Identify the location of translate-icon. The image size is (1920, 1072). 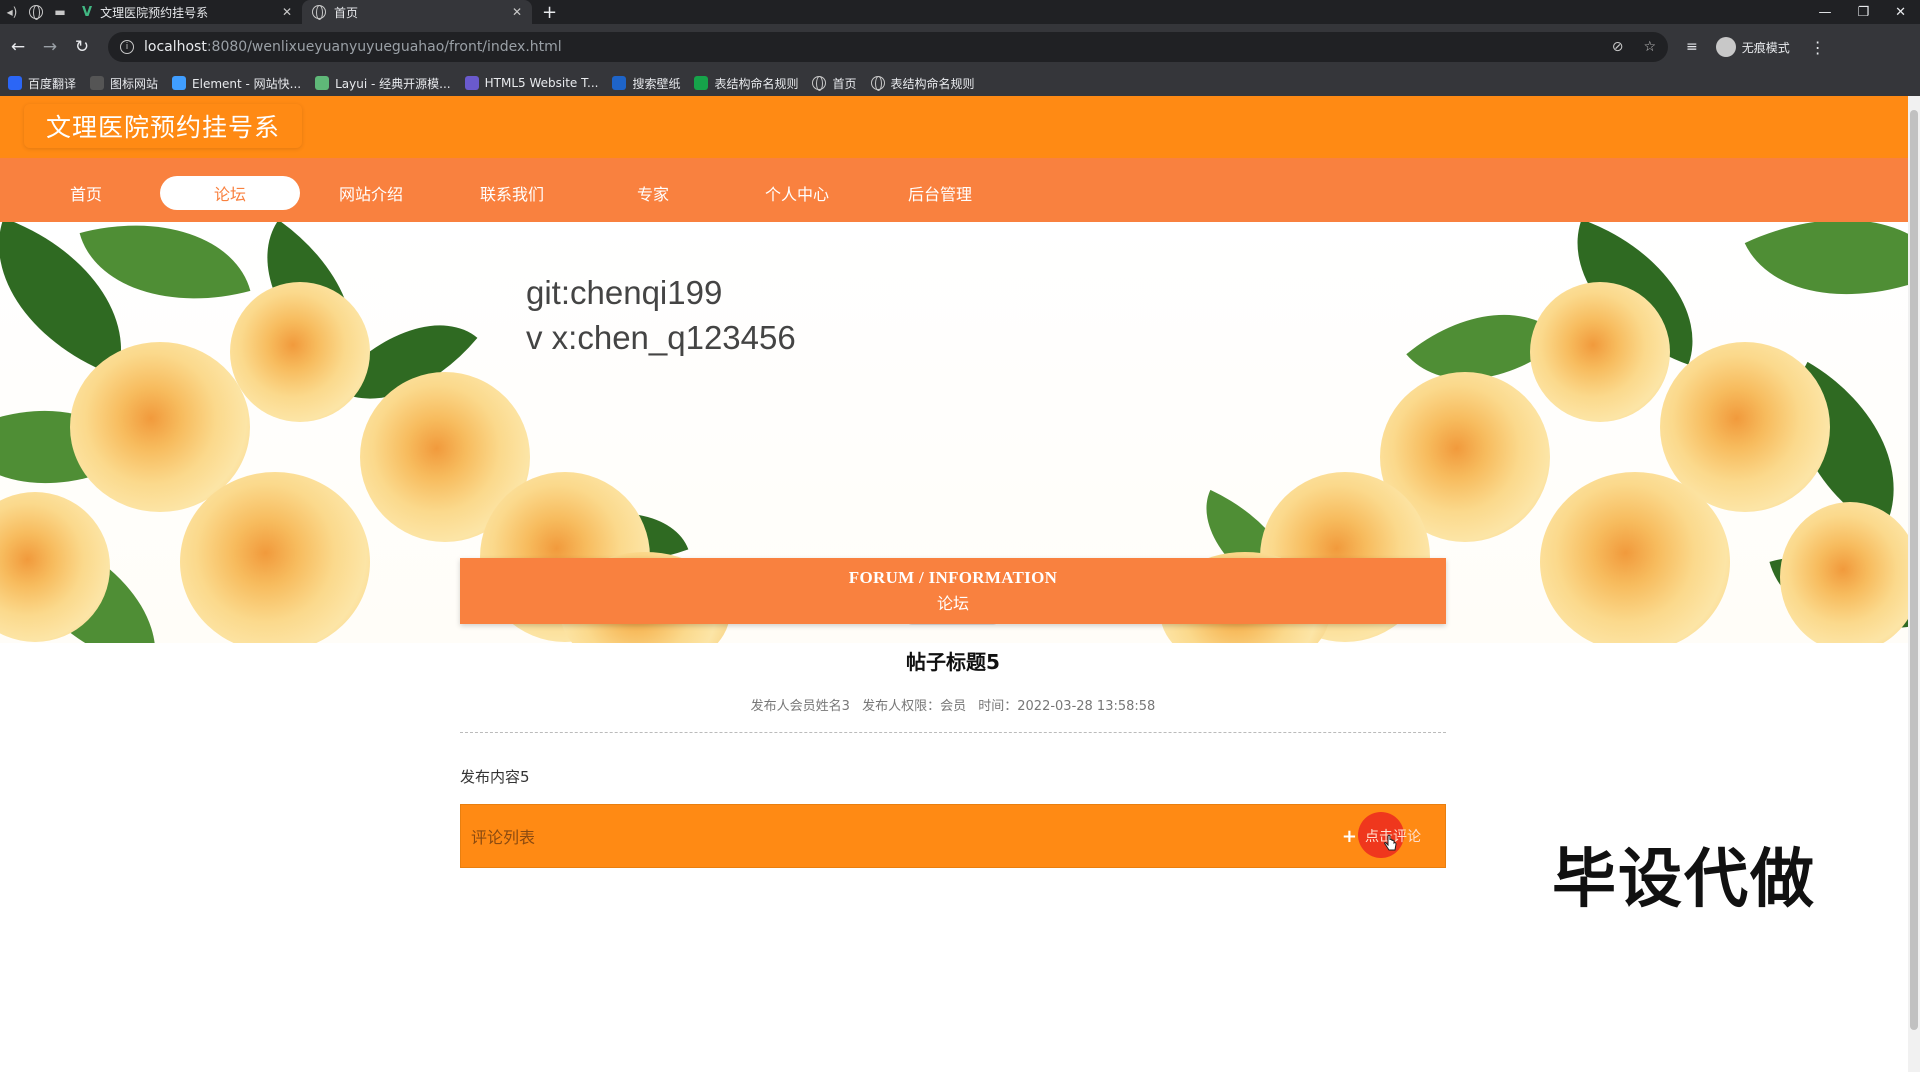
(15, 83).